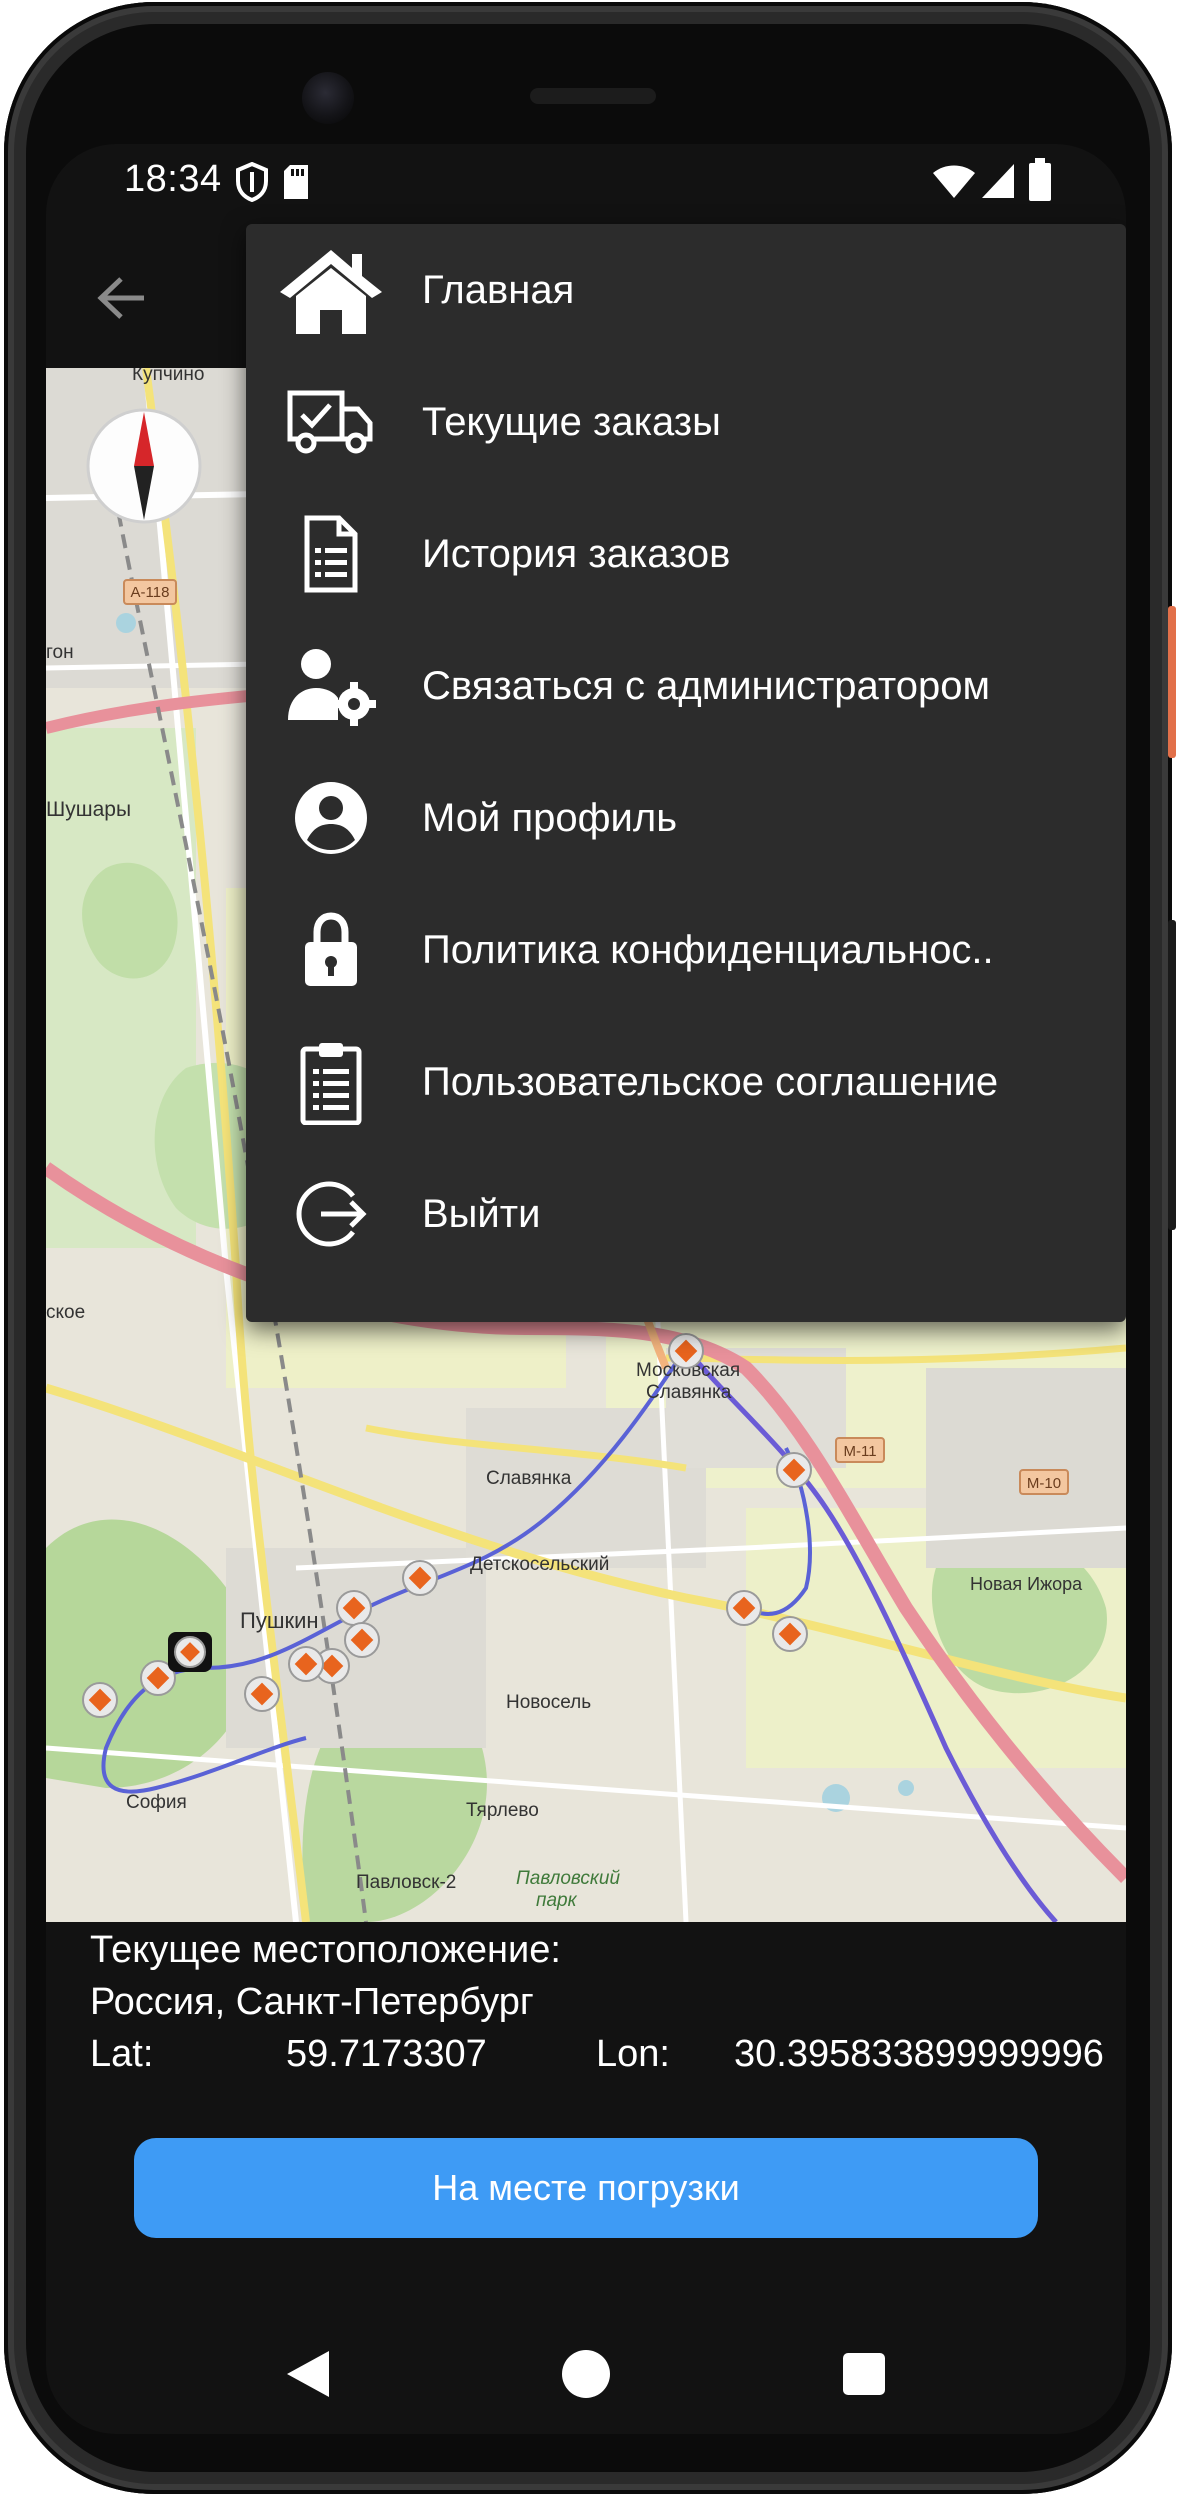 The width and height of the screenshot is (1178, 2498). I want to click on nav-back-button, so click(308, 2374).